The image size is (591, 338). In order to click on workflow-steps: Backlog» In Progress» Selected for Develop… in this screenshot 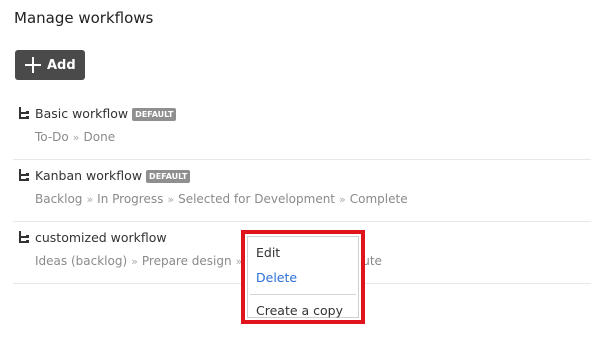, I will do `click(221, 199)`.